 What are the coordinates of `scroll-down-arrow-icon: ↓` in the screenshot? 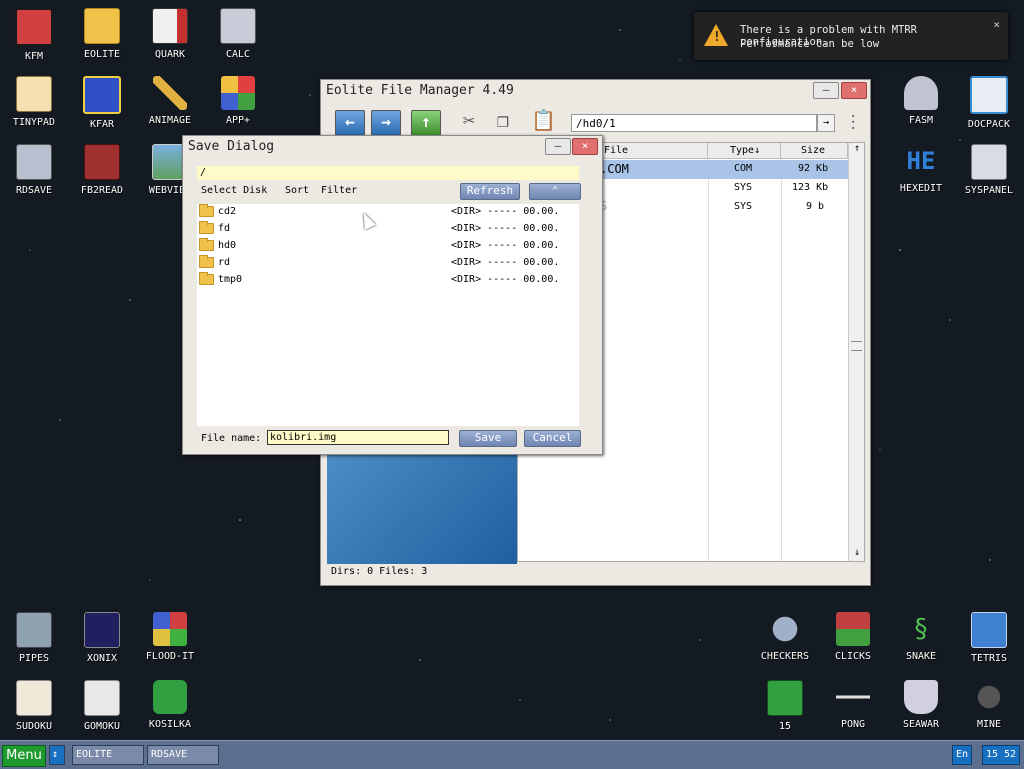 It's located at (856, 554).